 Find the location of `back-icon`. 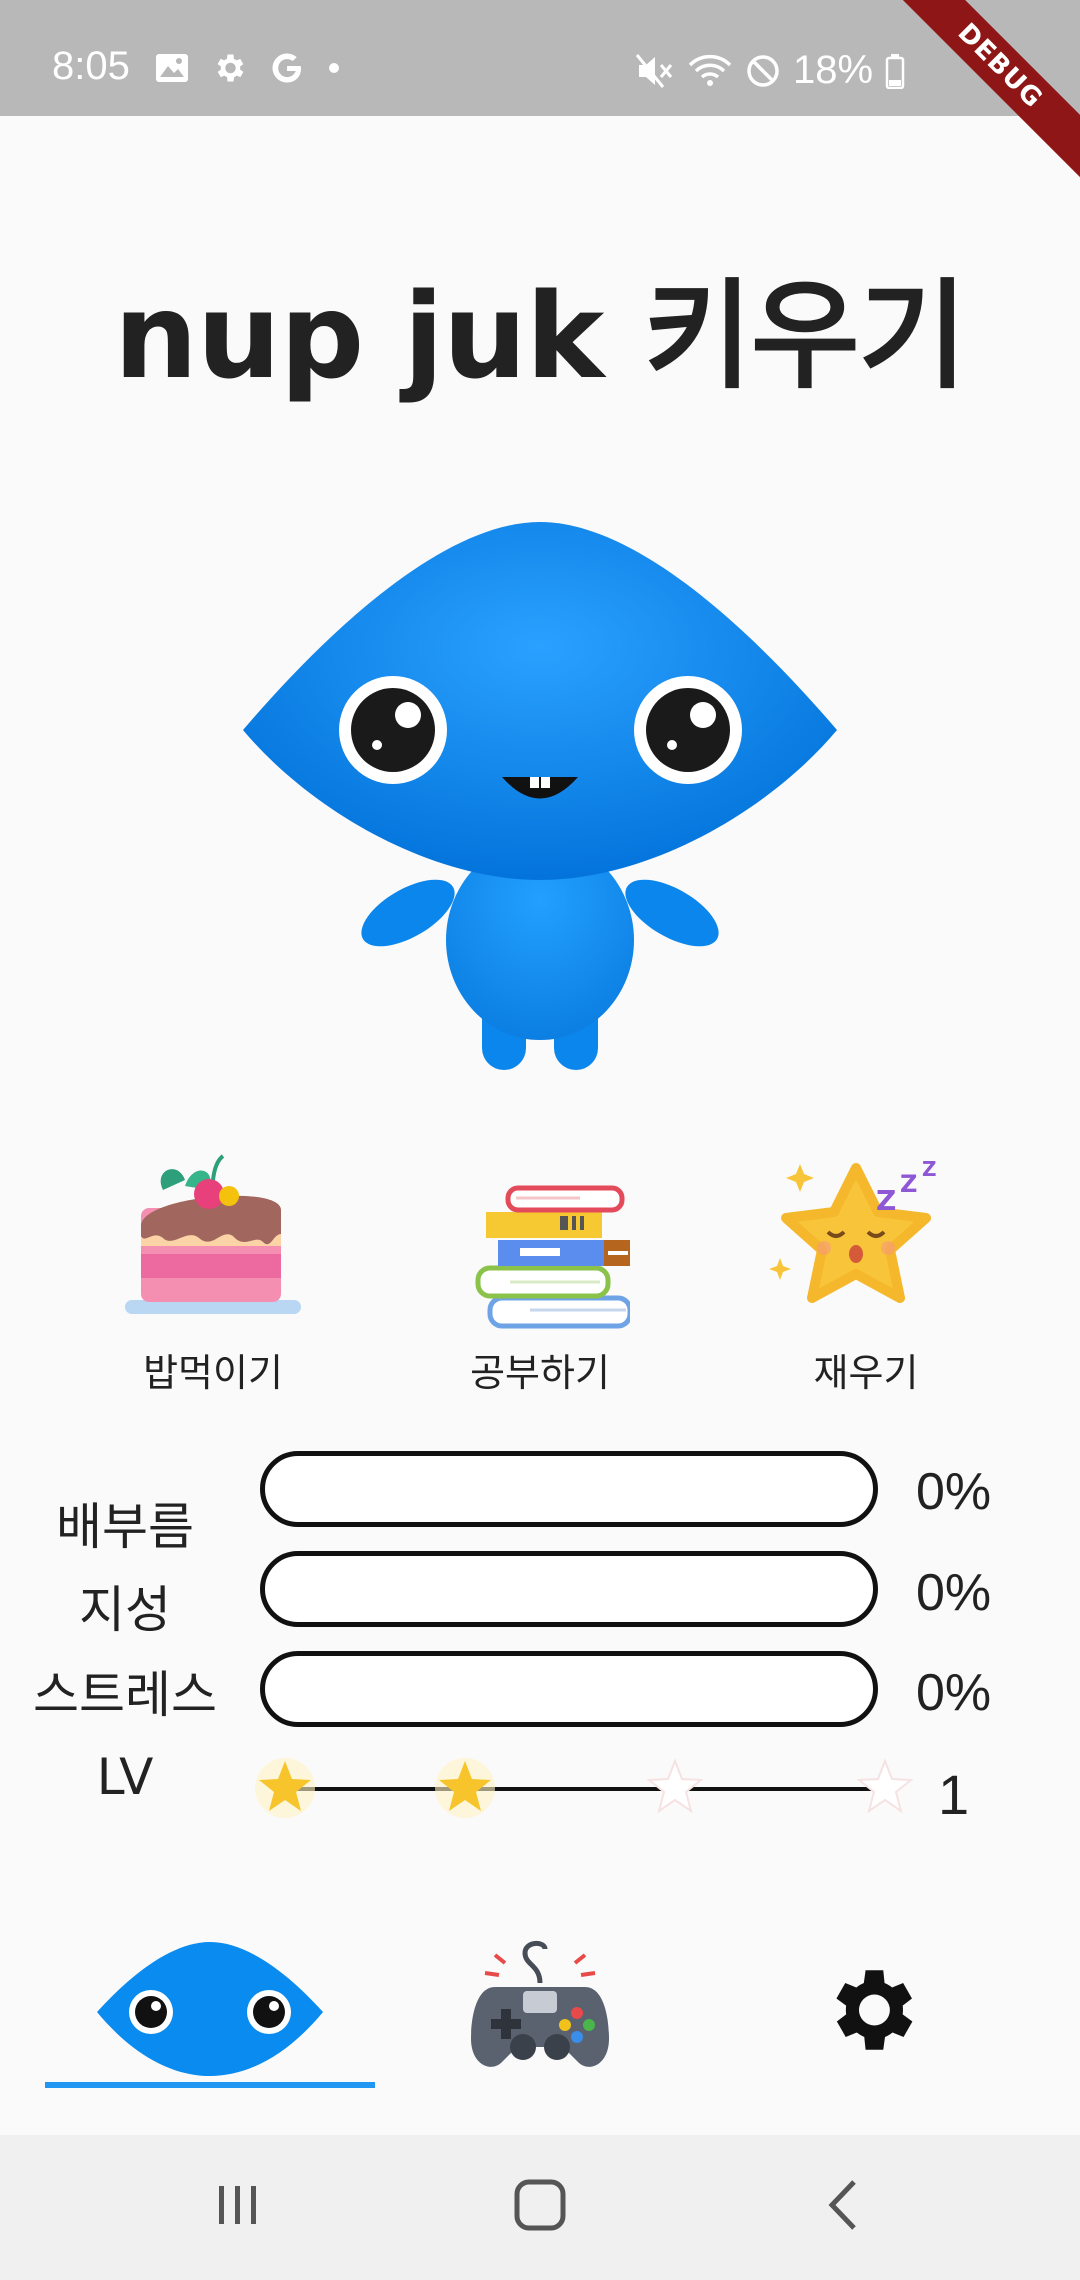

back-icon is located at coordinates (842, 2205).